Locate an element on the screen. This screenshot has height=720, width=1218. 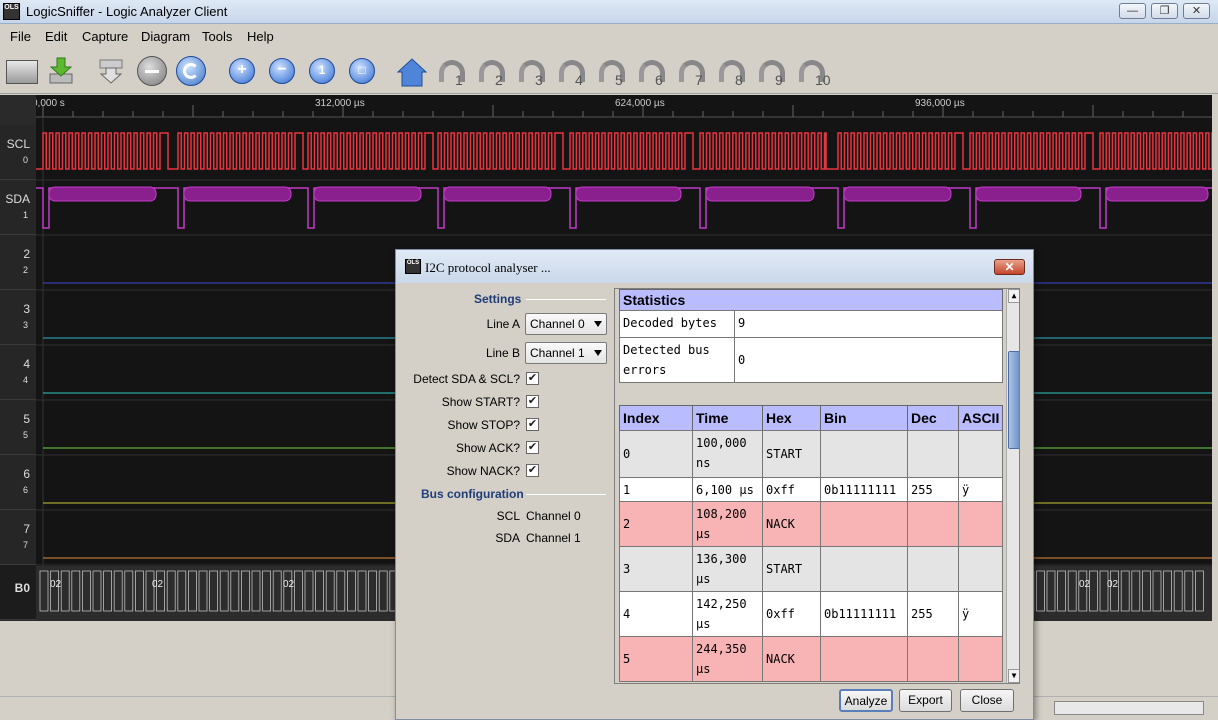
open-file-icon is located at coordinates (22, 72).